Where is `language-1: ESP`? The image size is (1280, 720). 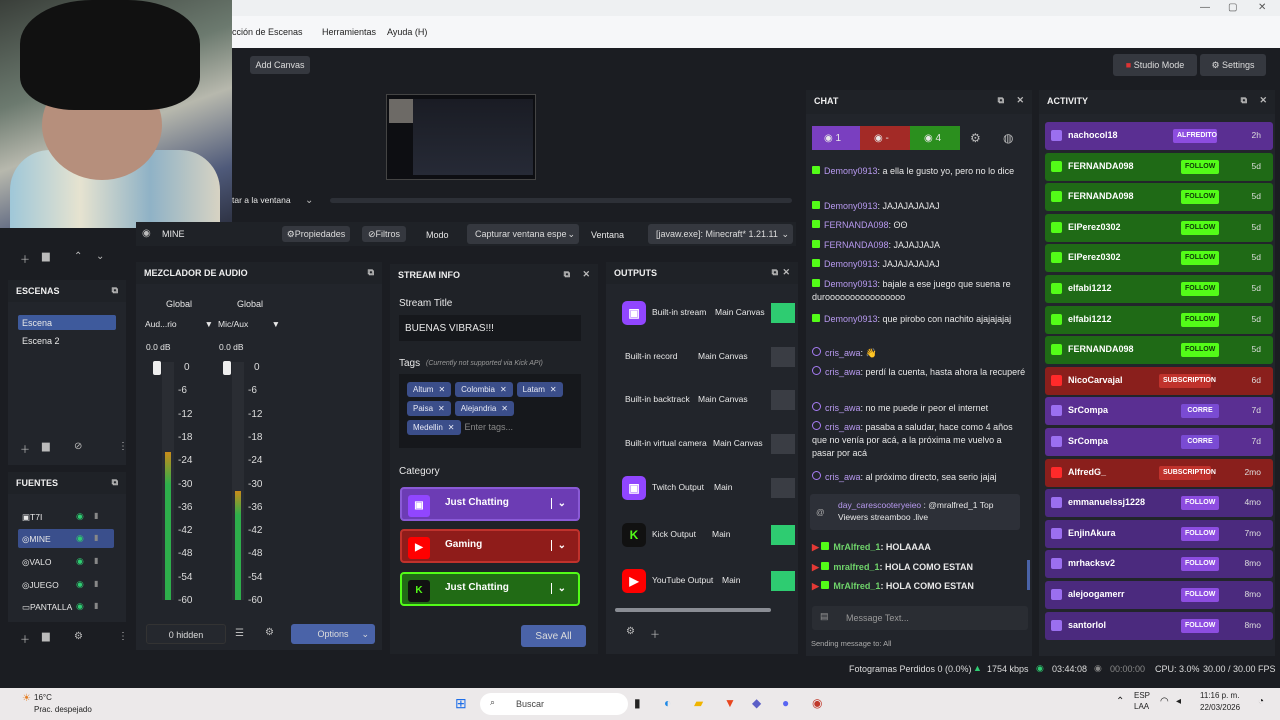 language-1: ESP is located at coordinates (1142, 695).